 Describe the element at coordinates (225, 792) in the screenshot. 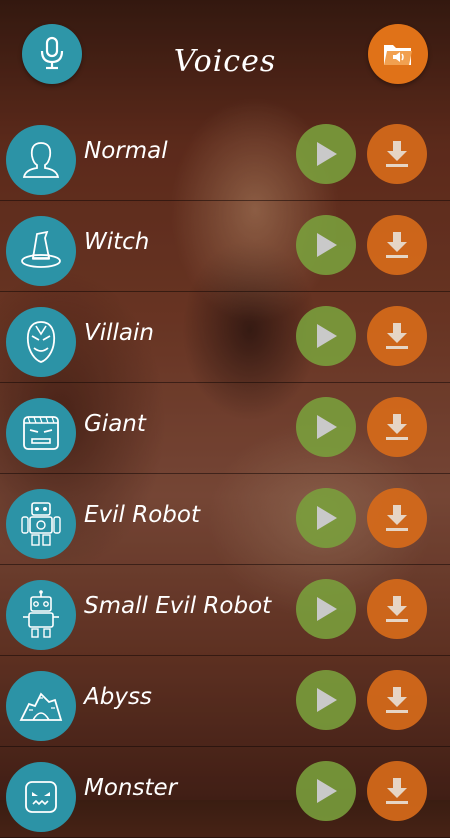

I see `voice-row-monster: Monster` at that location.